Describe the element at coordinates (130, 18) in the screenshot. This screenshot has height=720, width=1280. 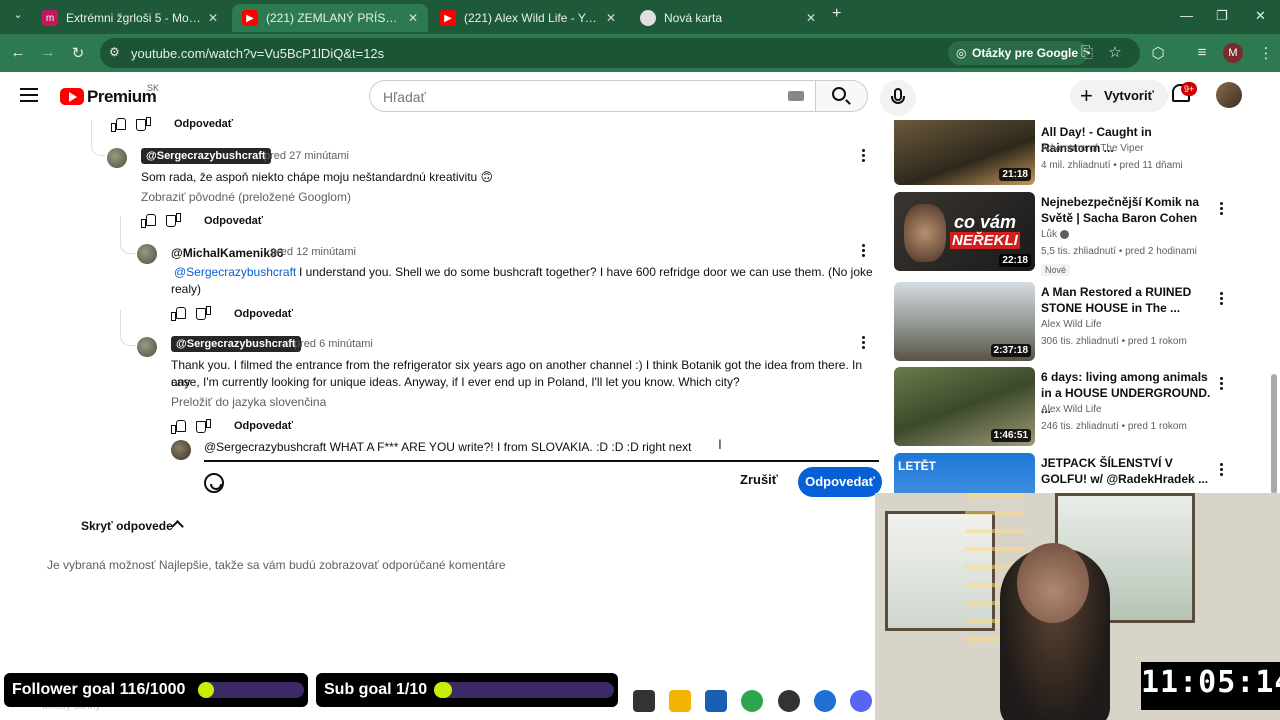
I see `tab-mojevideo: m Extrémni žgrloši 5 - Mojevideo ✕` at that location.